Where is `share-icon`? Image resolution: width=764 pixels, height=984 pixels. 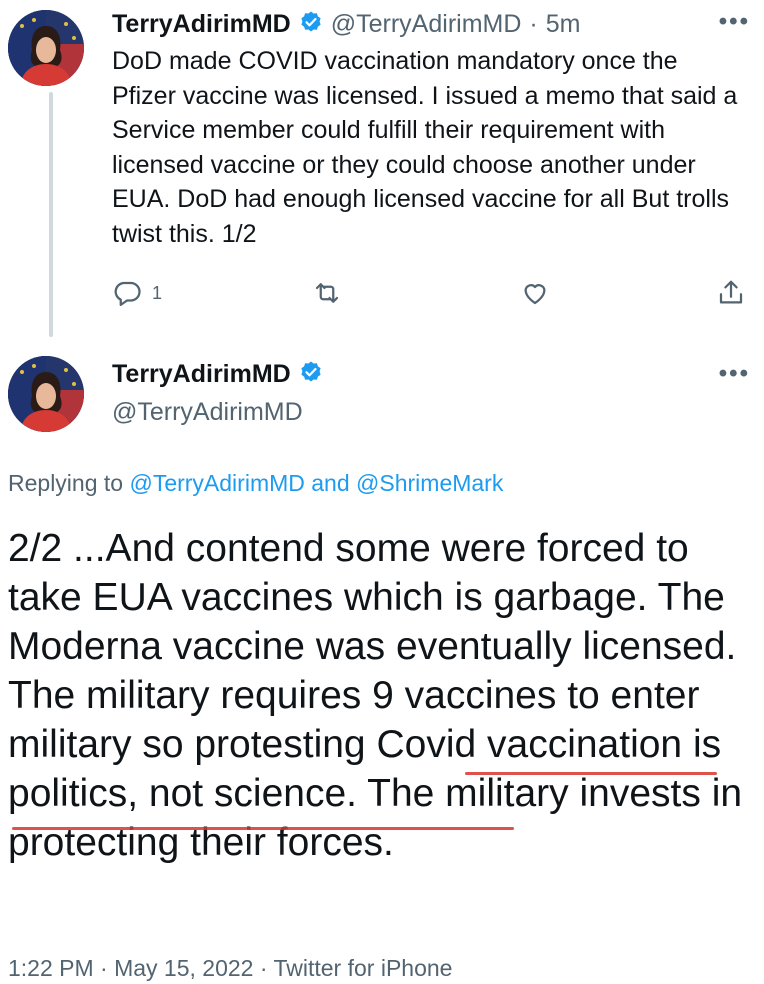
share-icon is located at coordinates (731, 292).